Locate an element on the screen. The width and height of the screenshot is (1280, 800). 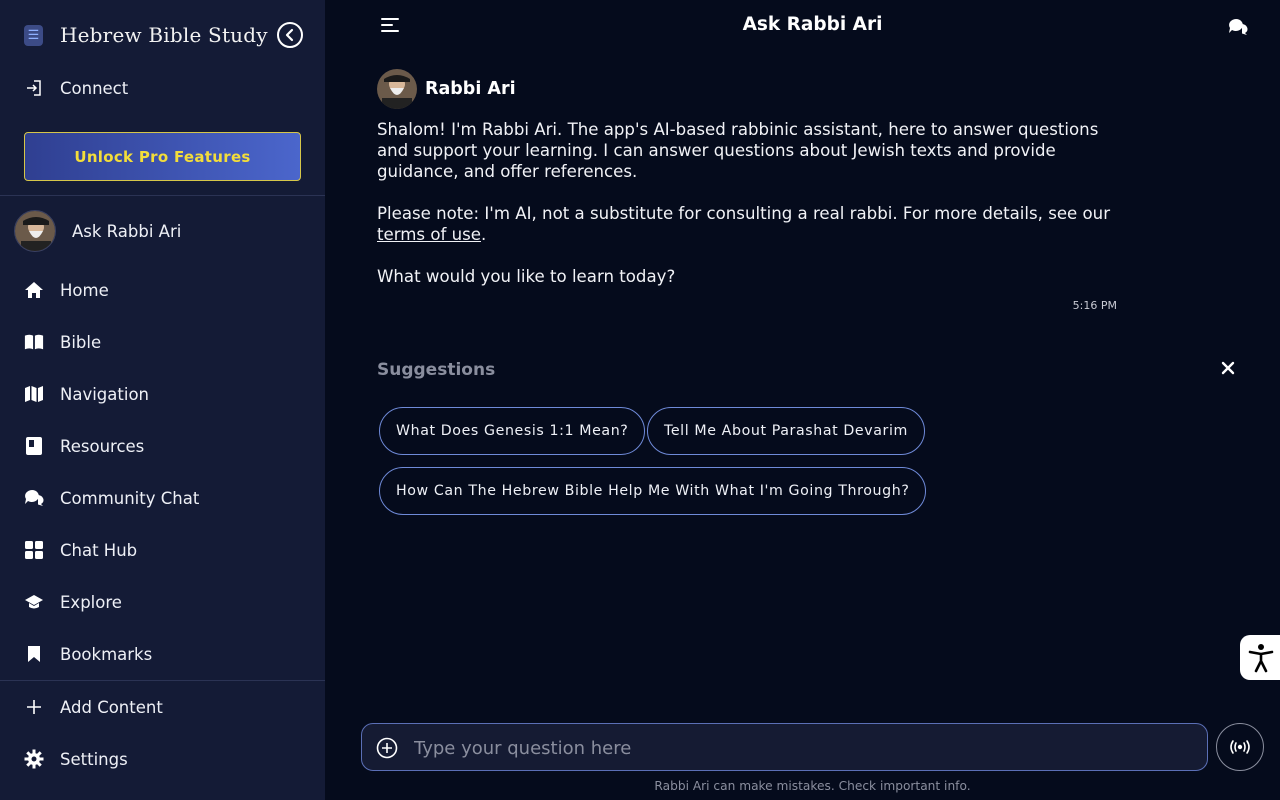
chat-input-bar is located at coordinates (784, 747).